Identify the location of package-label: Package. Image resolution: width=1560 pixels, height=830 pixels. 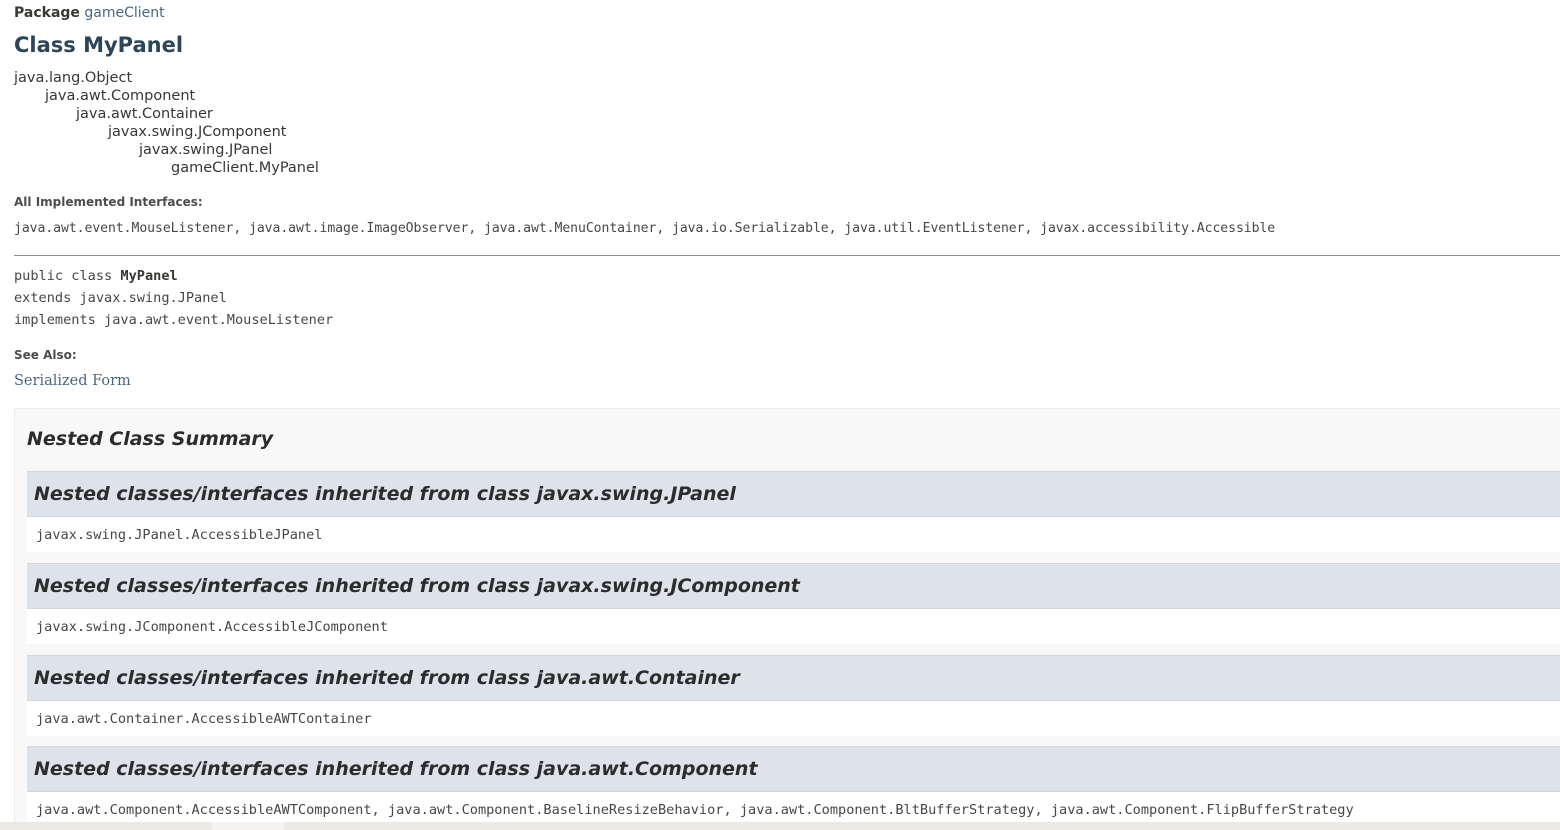
(47, 13).